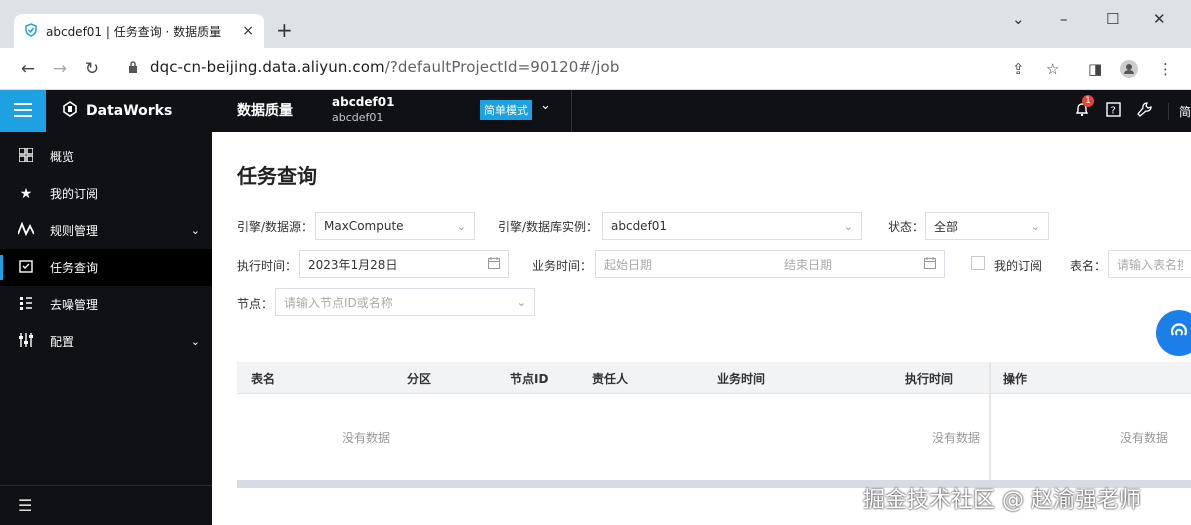 Image resolution: width=1191 pixels, height=525 pixels. I want to click on sidebar-collapse-button: ☰, so click(106, 505).